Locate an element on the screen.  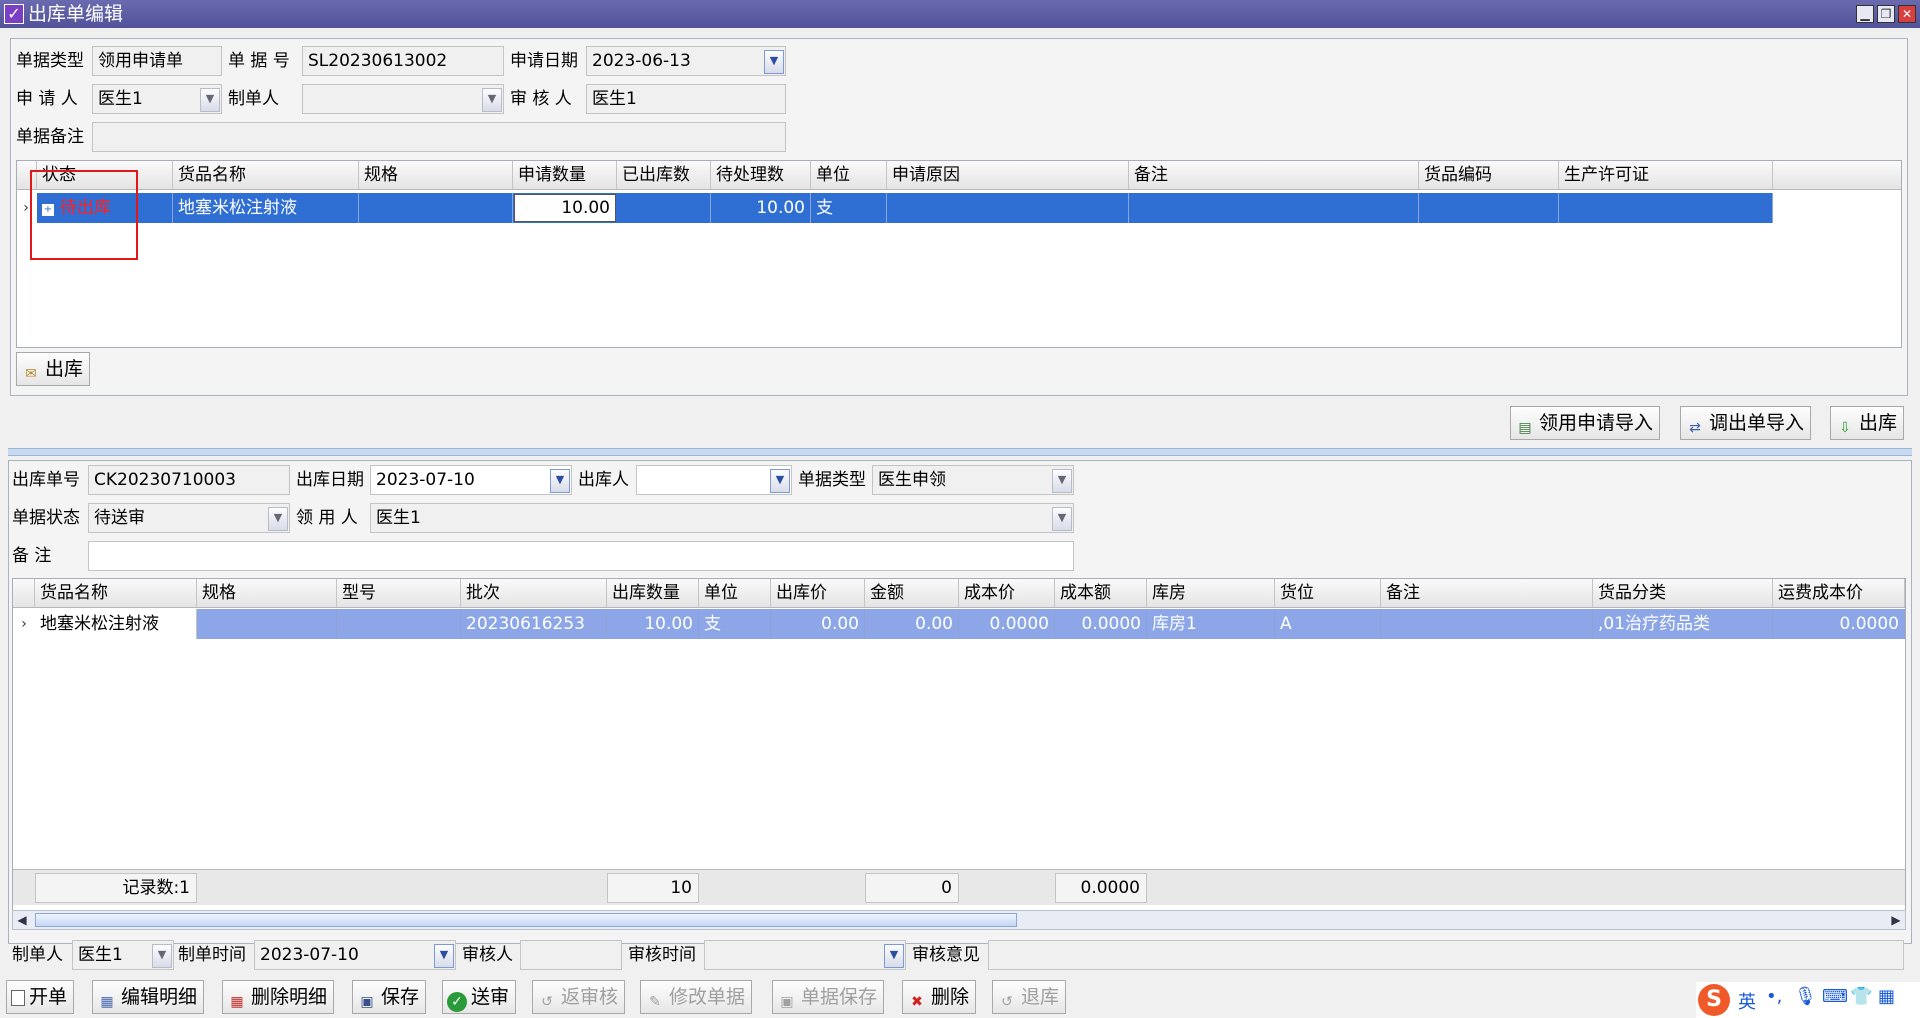
cell-apply-qty-editor: 10.00 is located at coordinates (565, 208).